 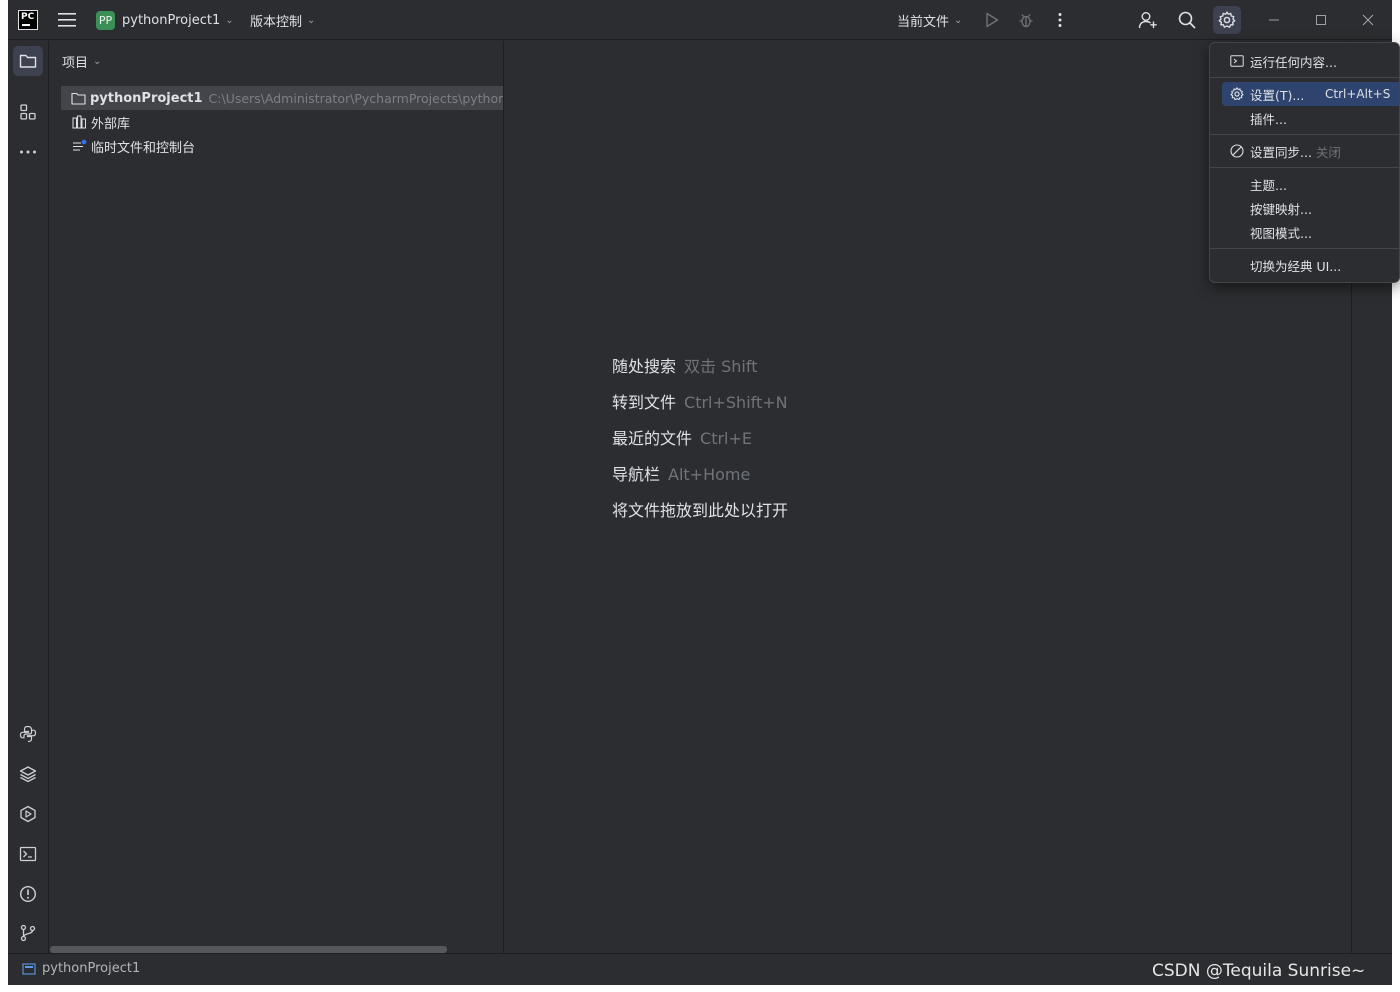 I want to click on python-icon, so click(x=28, y=734).